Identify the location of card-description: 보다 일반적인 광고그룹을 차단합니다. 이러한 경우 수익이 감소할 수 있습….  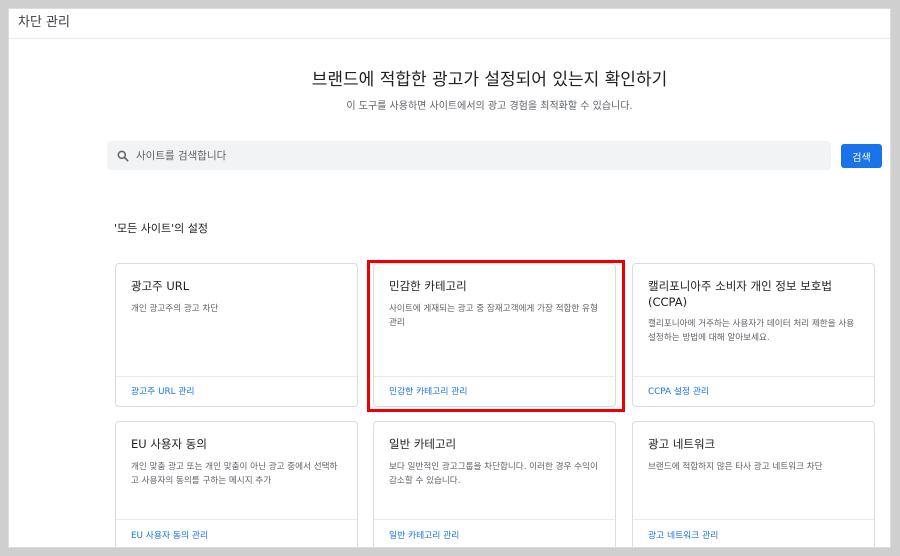
(493, 474).